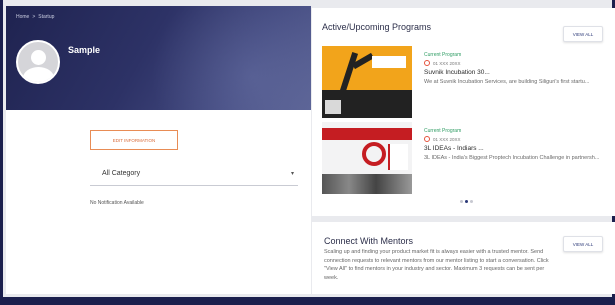 Image resolution: width=615 pixels, height=305 pixels. What do you see at coordinates (121, 173) in the screenshot?
I see `category-select-value: All Category` at bounding box center [121, 173].